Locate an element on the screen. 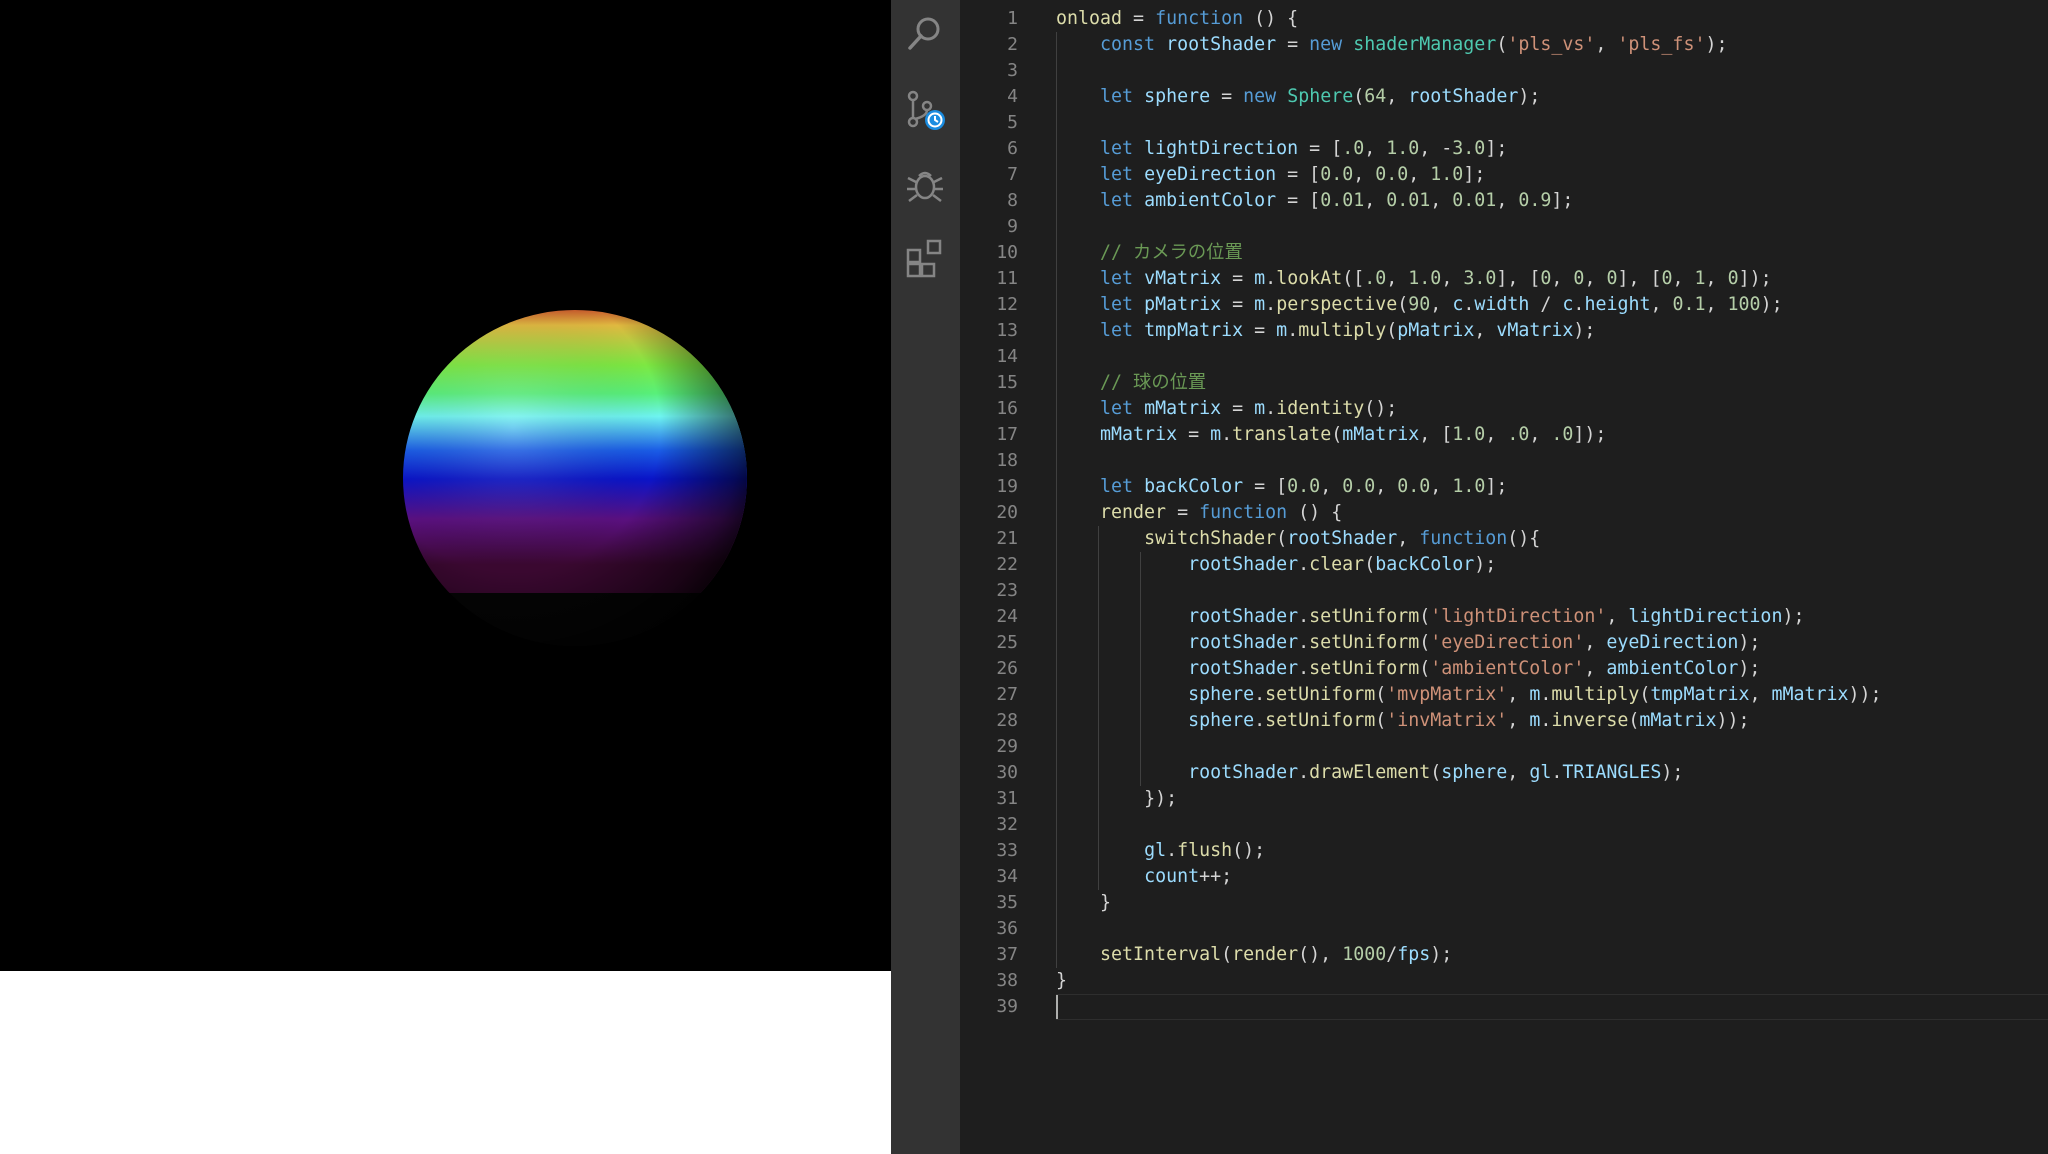 The image size is (2048, 1154). code-line: 19 let backColor = [0.0, 0.0, 0.0, 1.0]; is located at coordinates (1504, 487).